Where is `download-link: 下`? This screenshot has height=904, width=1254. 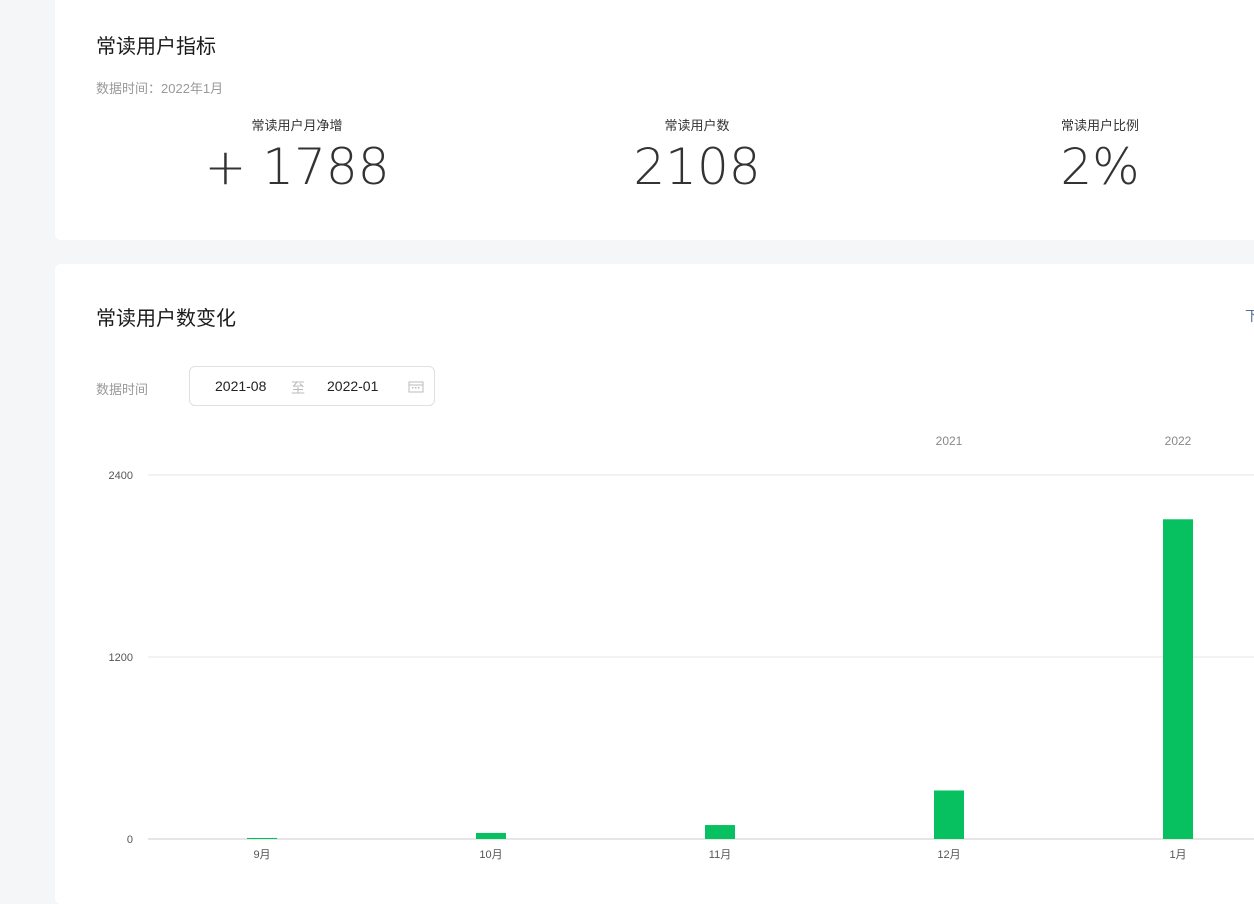
download-link: 下 is located at coordinates (1249, 316).